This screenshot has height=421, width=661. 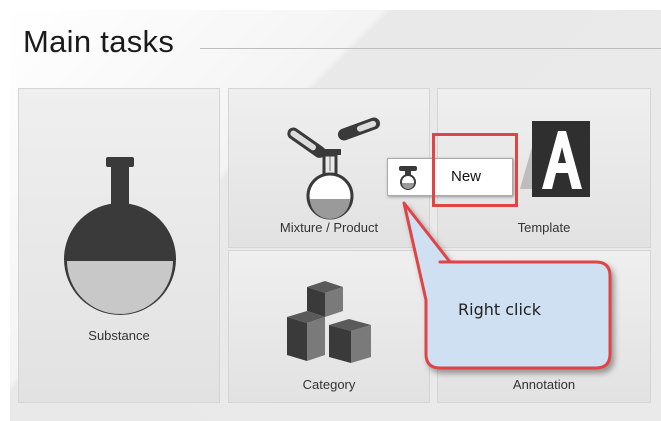 I want to click on tile-label-template: Template, so click(x=544, y=227).